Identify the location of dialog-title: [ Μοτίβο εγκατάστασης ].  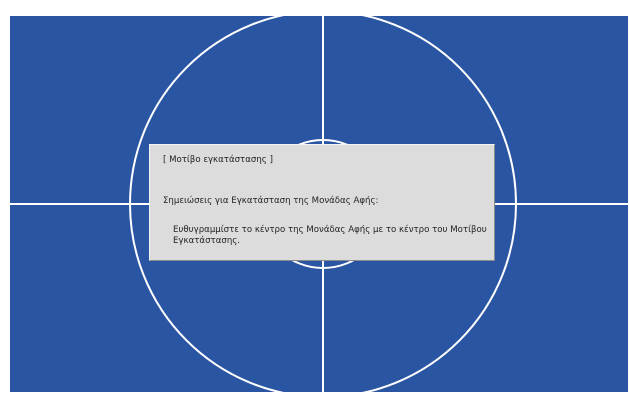
(218, 160).